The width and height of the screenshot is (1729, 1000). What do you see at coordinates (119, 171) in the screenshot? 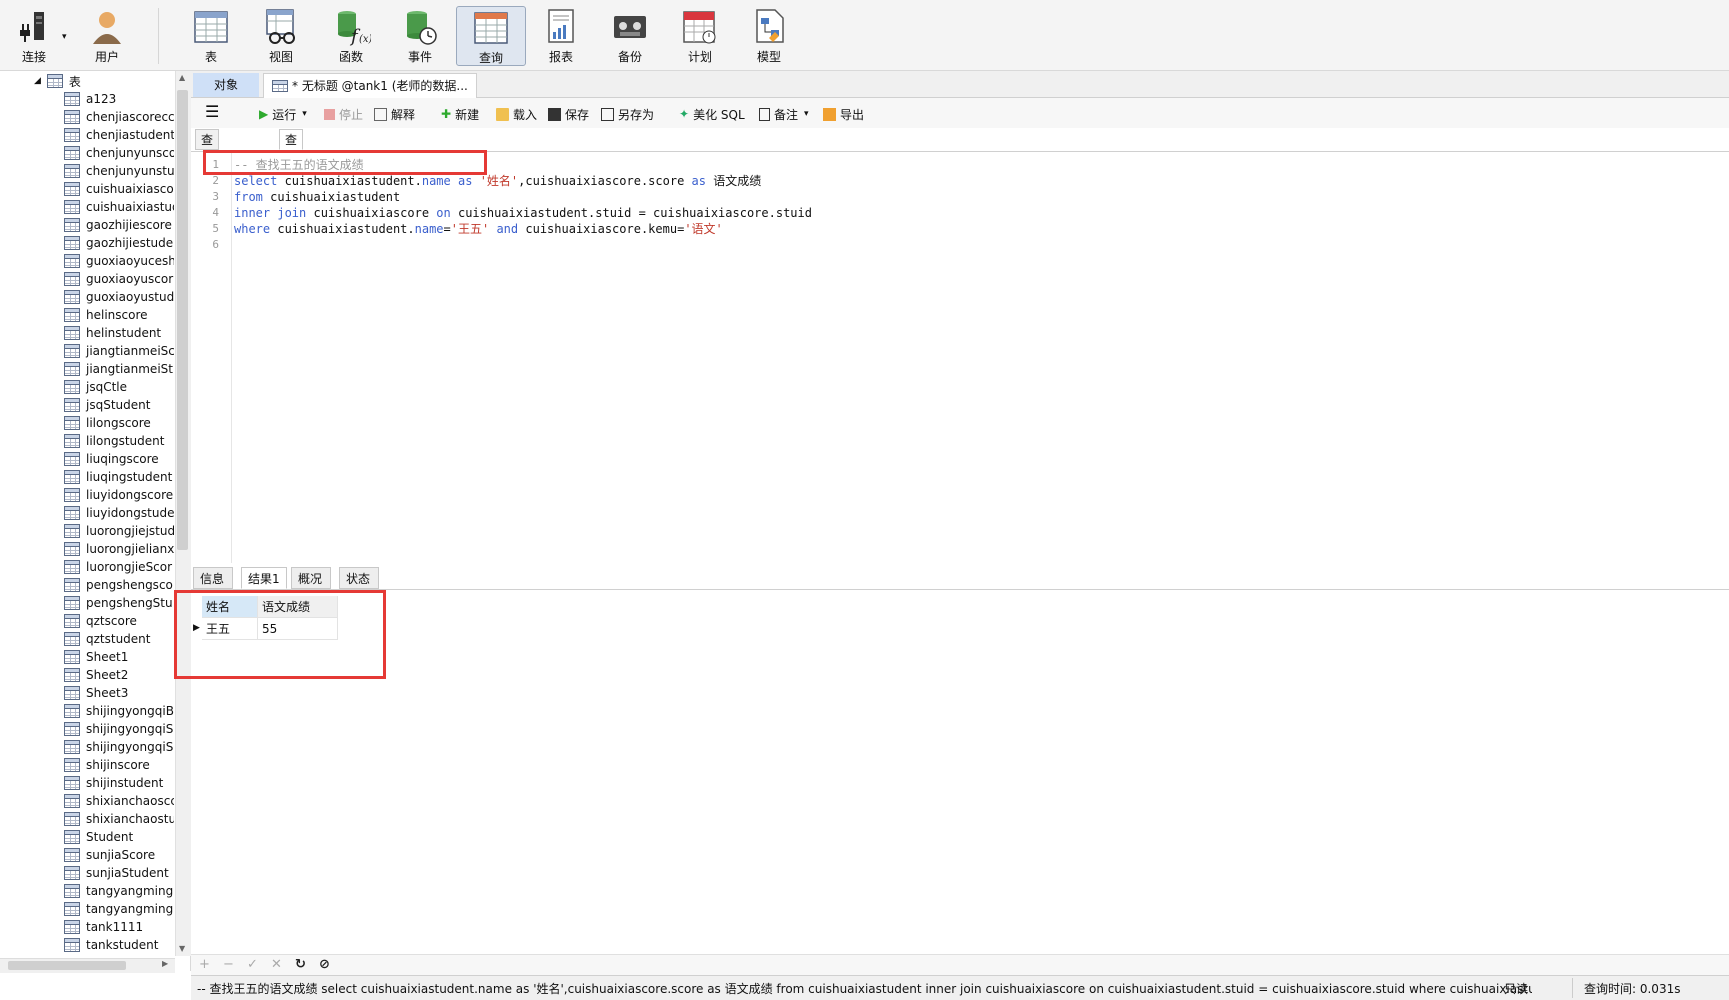
I see `sidebar-item-table: chenjunyunstuc` at bounding box center [119, 171].